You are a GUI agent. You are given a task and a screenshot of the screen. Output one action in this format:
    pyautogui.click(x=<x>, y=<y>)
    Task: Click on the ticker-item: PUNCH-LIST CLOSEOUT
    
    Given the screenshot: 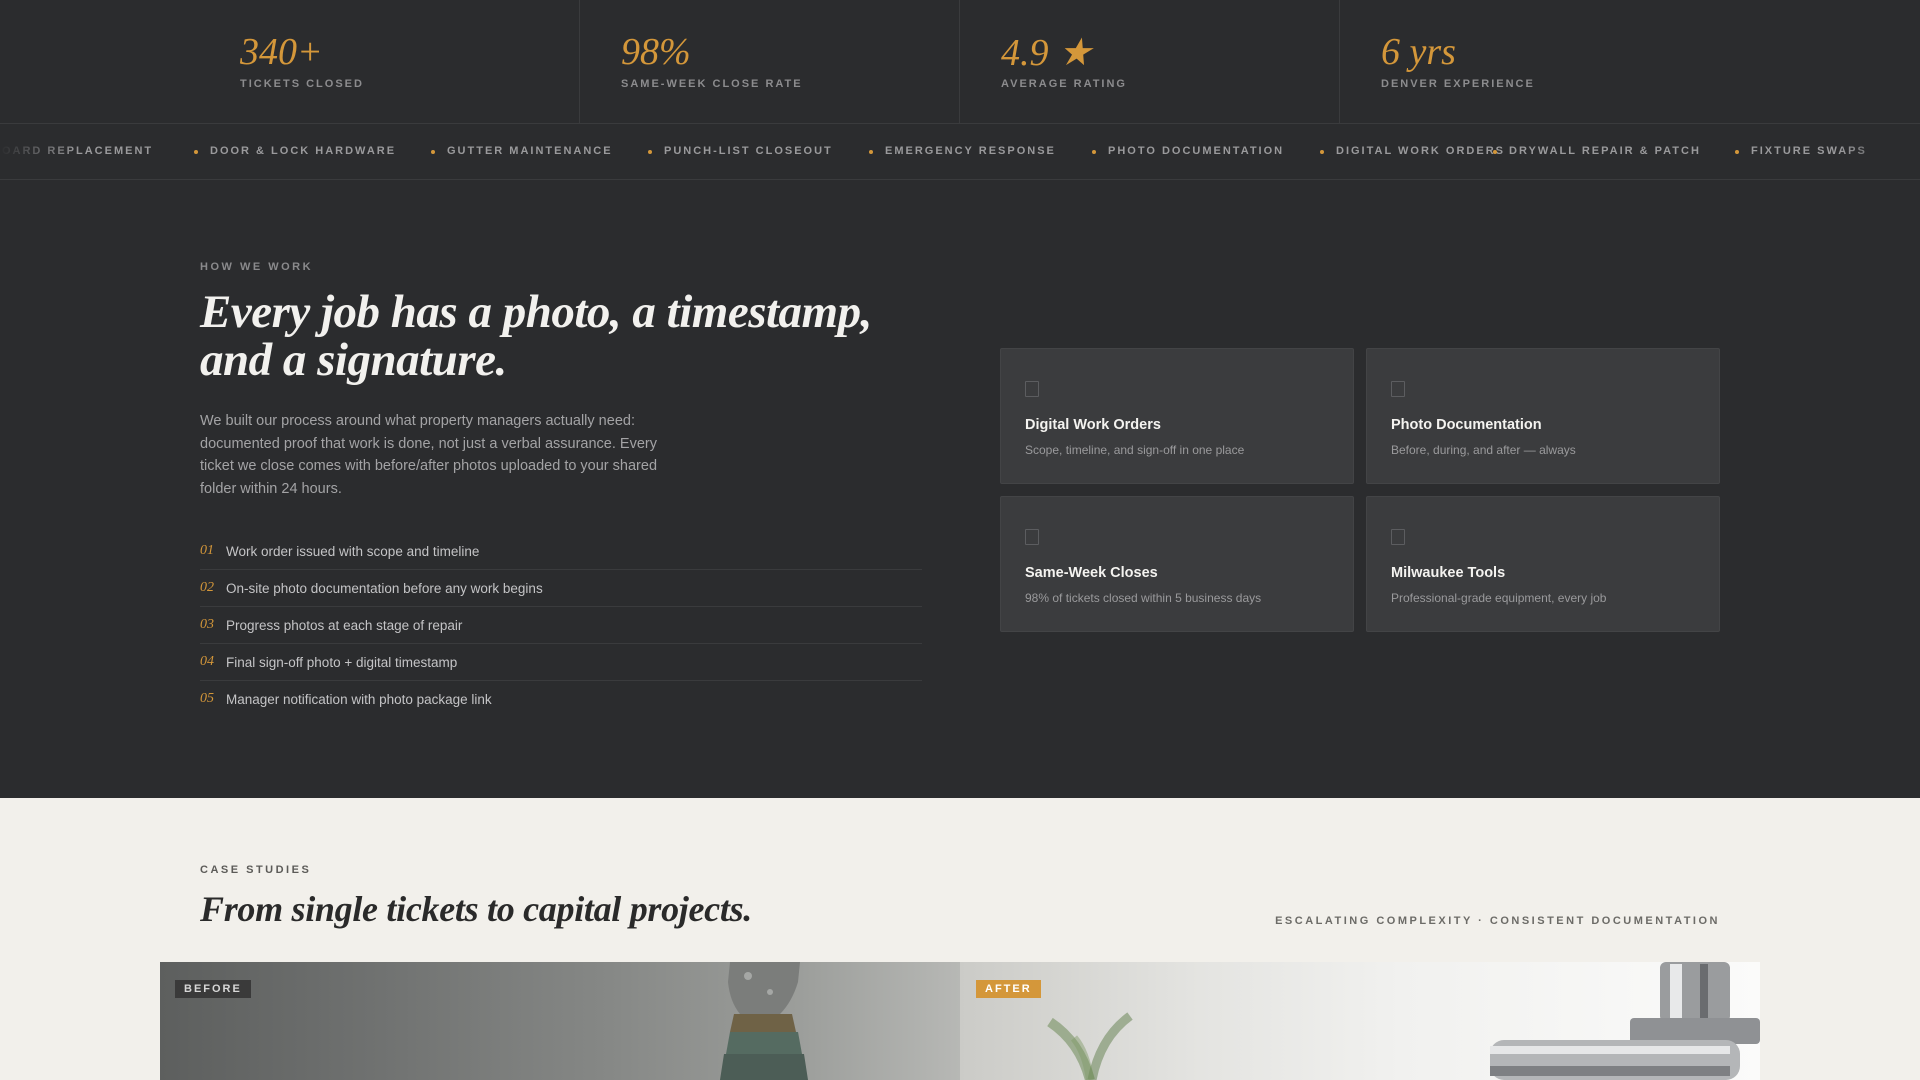 What is the action you would take?
    pyautogui.click(x=748, y=151)
    